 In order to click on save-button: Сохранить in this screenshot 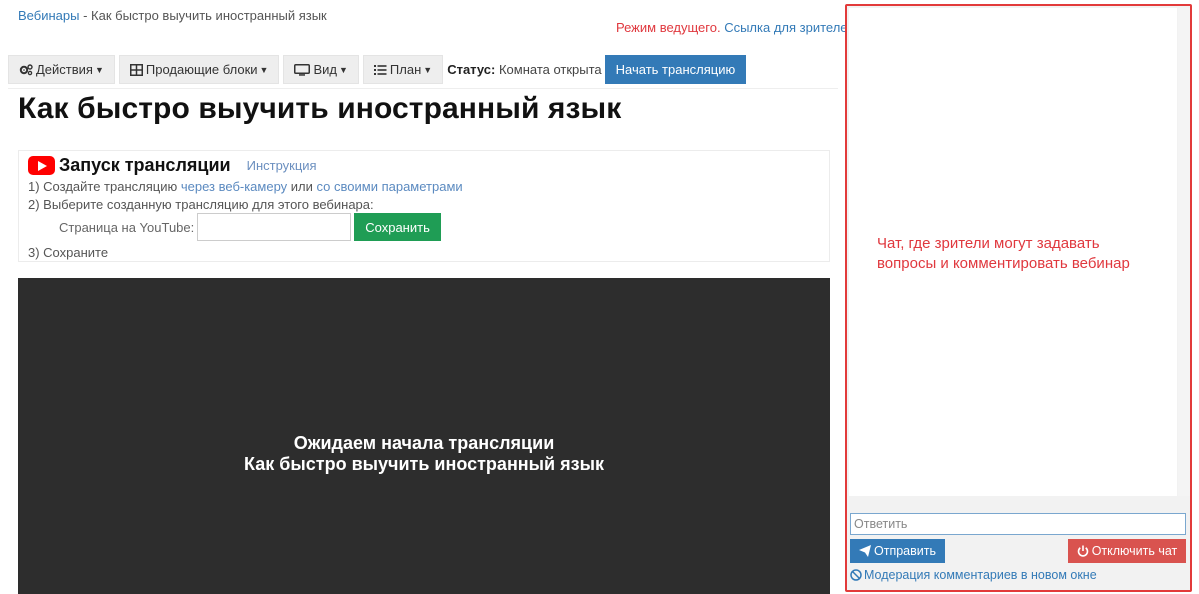, I will do `click(397, 227)`.